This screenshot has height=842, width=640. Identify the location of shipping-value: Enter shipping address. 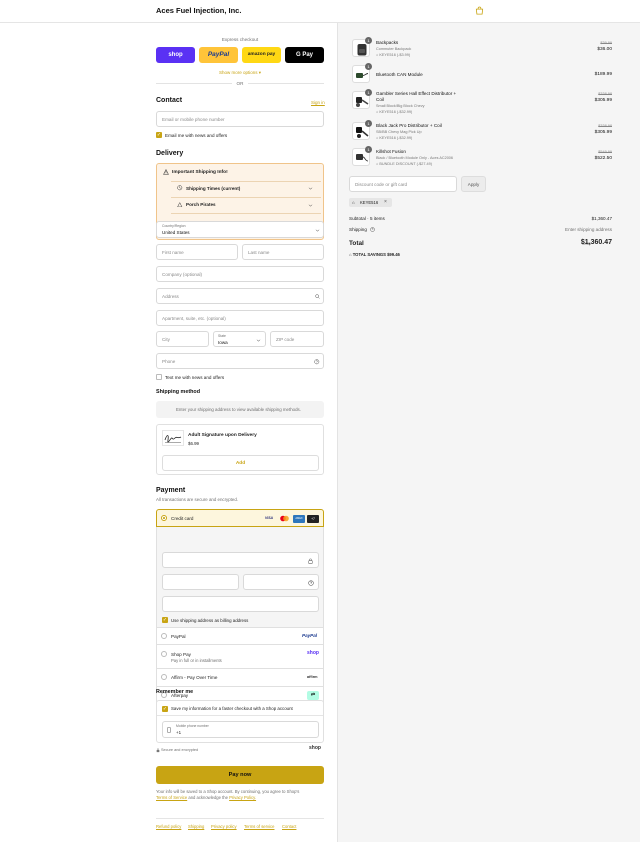
(588, 229).